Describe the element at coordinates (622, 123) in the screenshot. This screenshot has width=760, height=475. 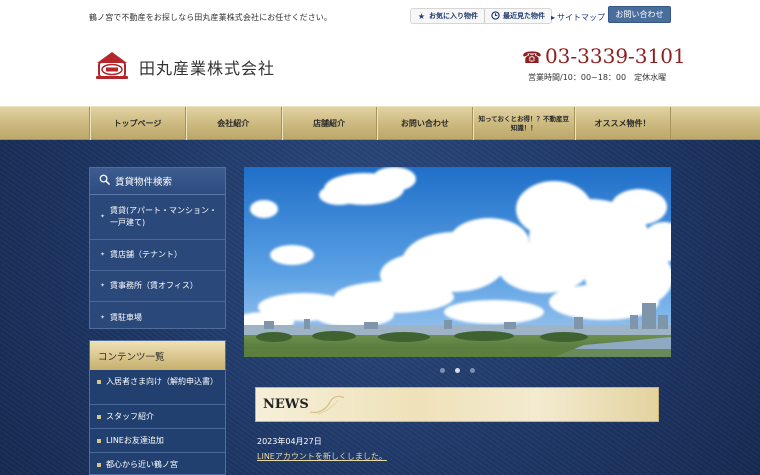
I see `nav-item-recommended: オススメ物件！` at that location.